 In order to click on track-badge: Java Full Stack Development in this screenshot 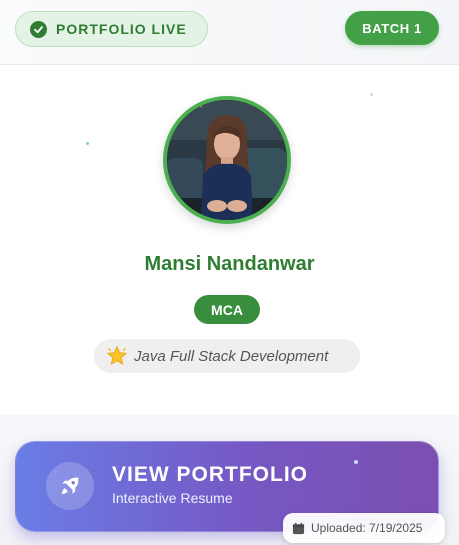, I will do `click(227, 356)`.